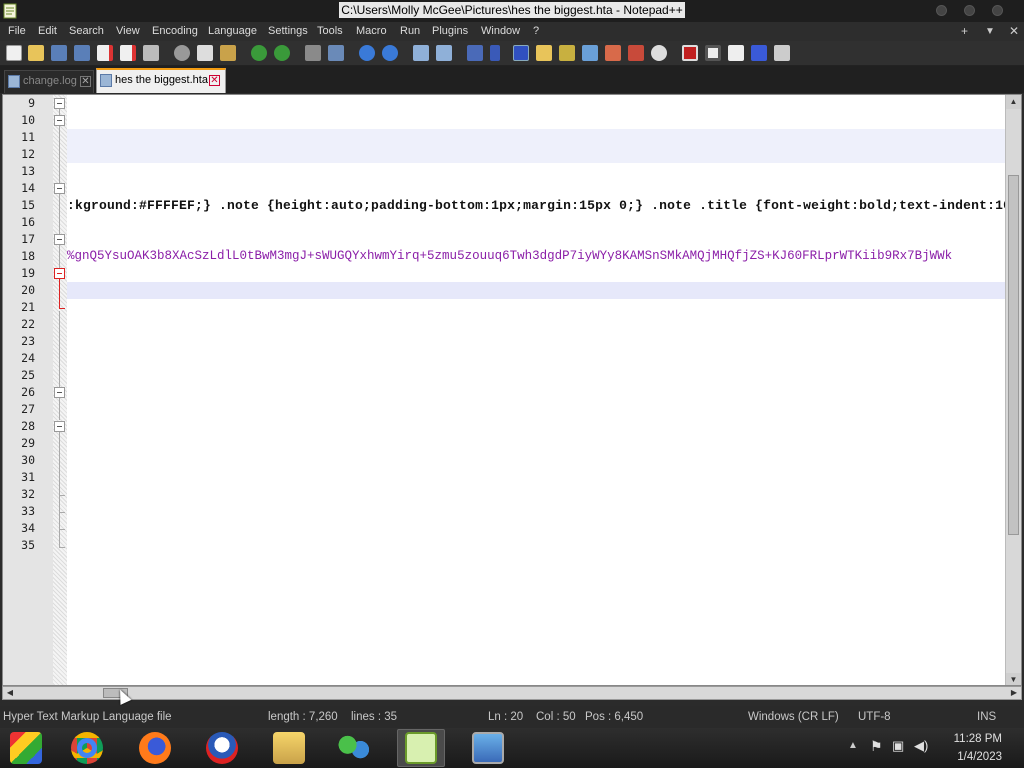  What do you see at coordinates (282, 53) in the screenshot?
I see `redo-icon` at bounding box center [282, 53].